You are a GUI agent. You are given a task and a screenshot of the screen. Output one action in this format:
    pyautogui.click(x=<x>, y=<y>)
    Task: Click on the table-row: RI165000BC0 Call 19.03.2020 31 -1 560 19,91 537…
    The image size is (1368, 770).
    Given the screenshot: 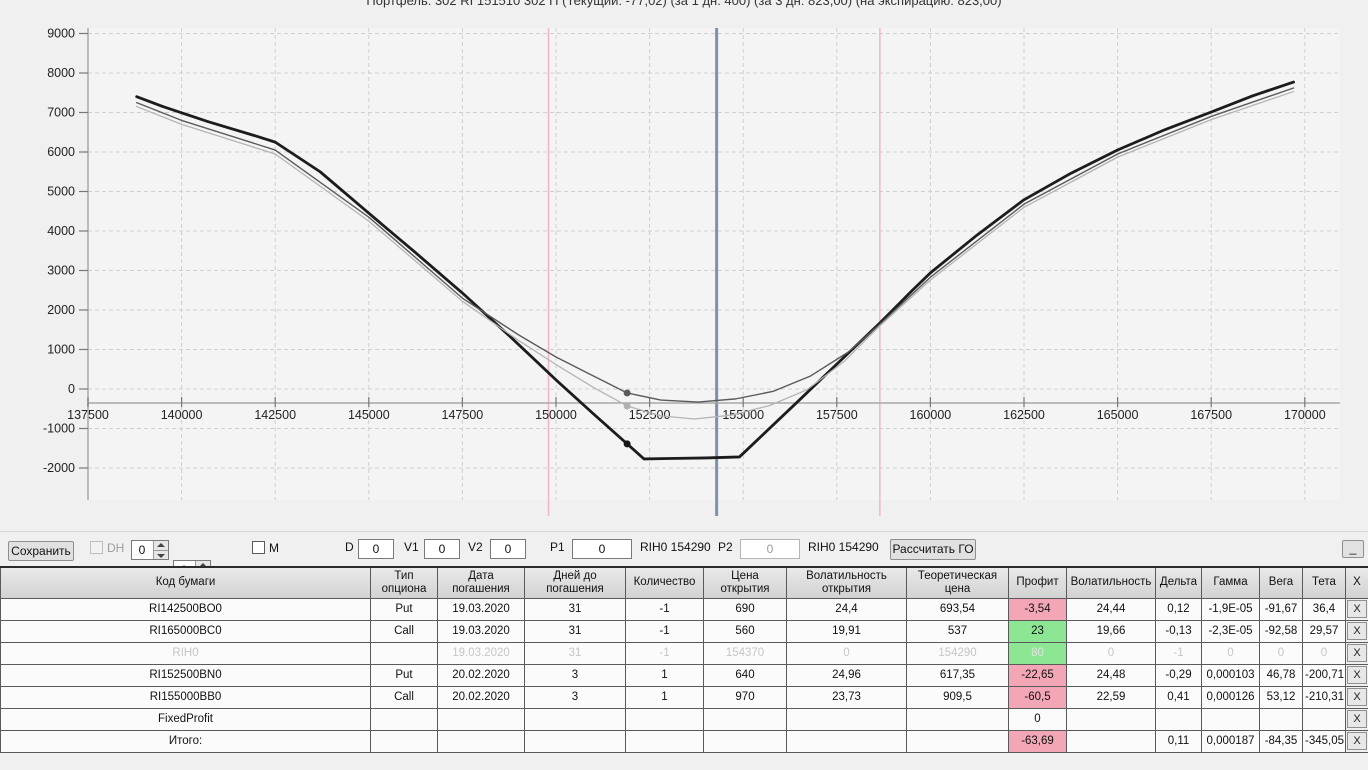 What is the action you would take?
    pyautogui.click(x=684, y=631)
    